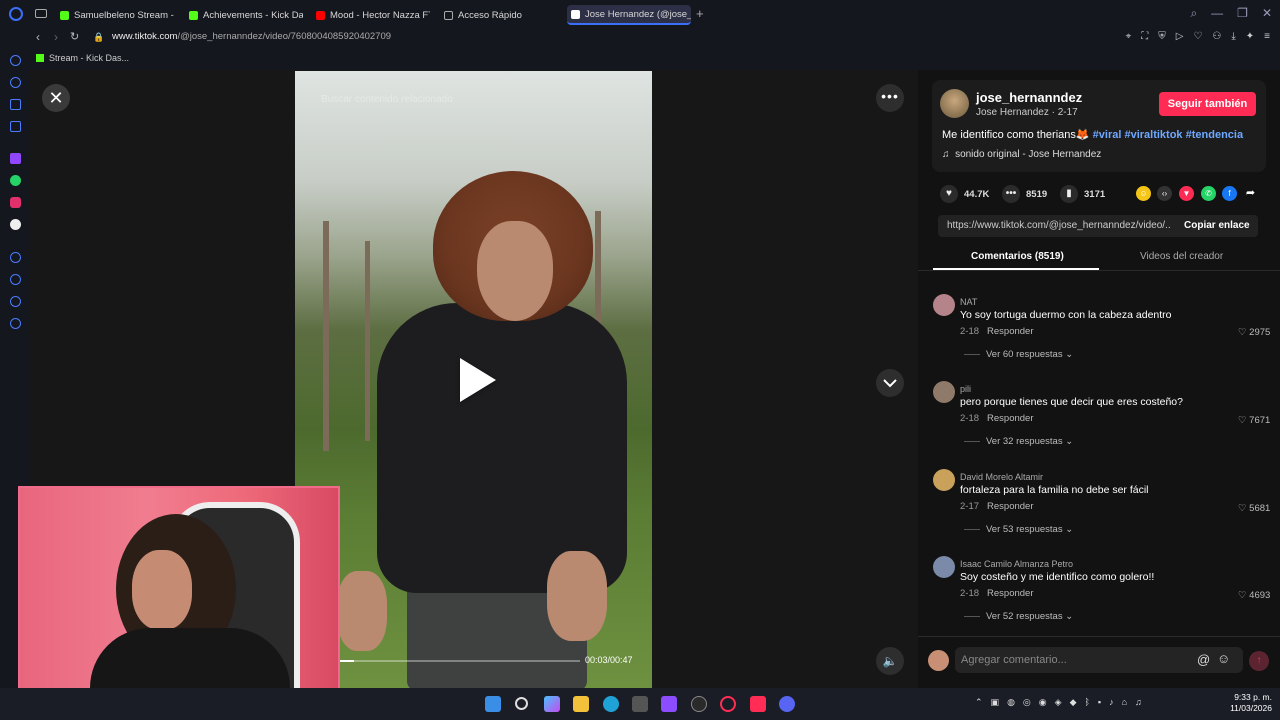 The image size is (1280, 720). What do you see at coordinates (15, 104) in the screenshot?
I see `messenger-icon` at bounding box center [15, 104].